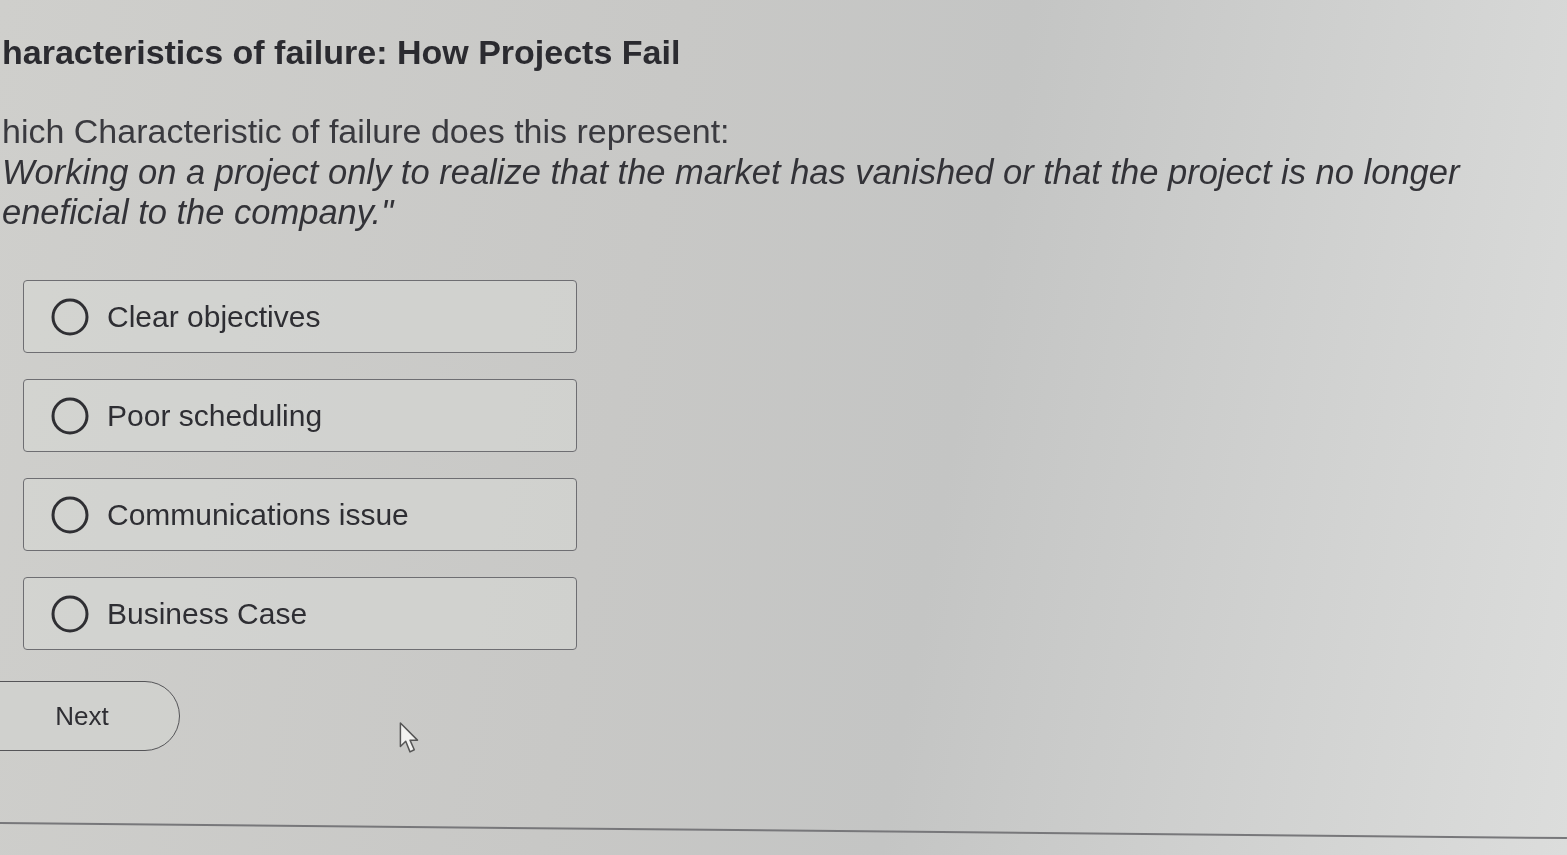 The image size is (1567, 855). I want to click on option-label: Communications issue, so click(258, 514).